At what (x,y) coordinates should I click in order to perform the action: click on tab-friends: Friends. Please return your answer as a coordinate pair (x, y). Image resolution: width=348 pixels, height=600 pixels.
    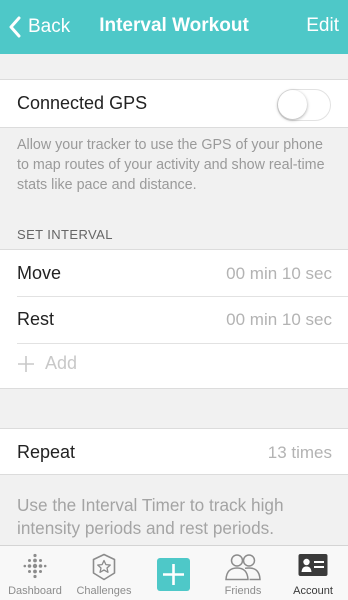
    Looking at the image, I should click on (243, 573).